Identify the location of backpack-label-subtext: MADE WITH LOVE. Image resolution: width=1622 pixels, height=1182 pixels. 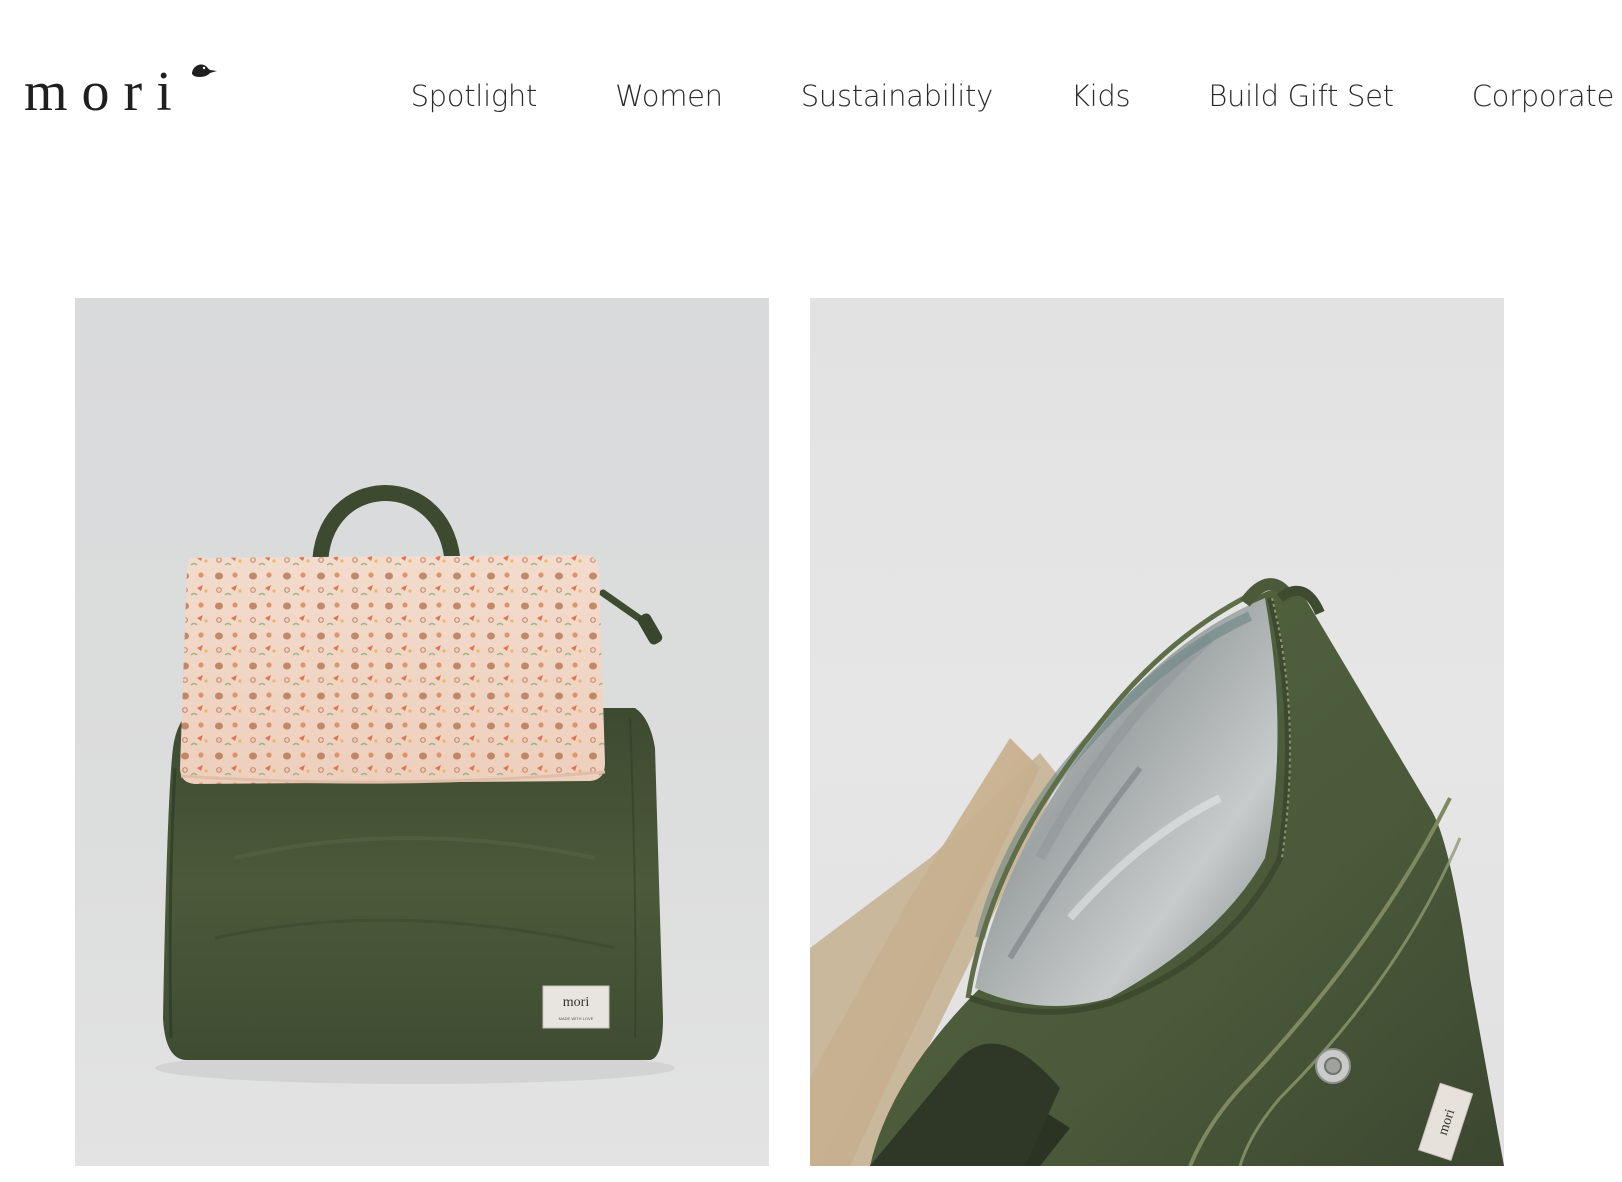
(576, 1018).